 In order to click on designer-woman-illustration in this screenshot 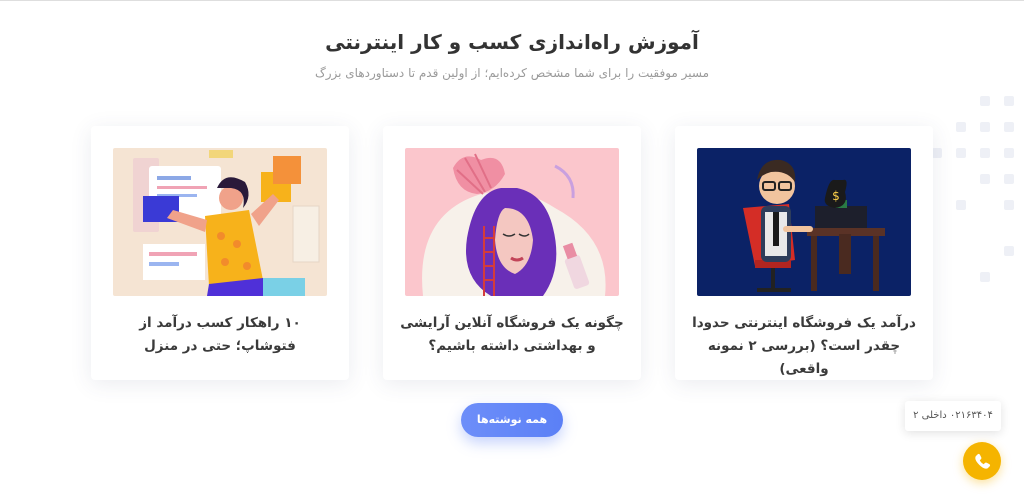, I will do `click(220, 222)`.